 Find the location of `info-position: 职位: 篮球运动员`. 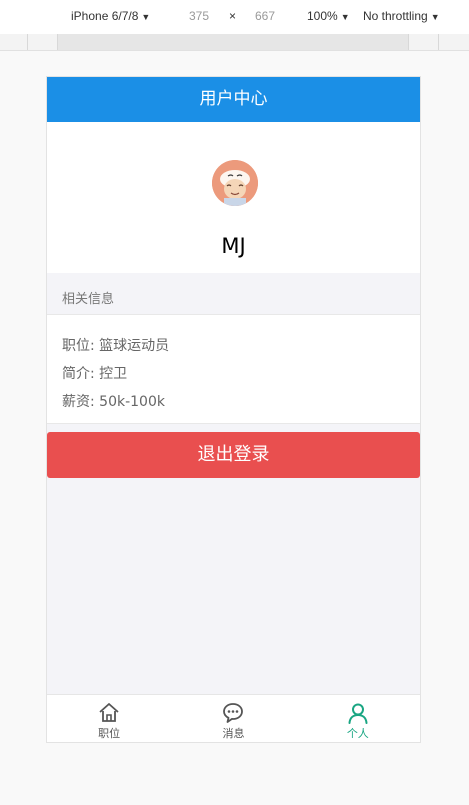

info-position: 职位: 篮球运动员 is located at coordinates (116, 346).